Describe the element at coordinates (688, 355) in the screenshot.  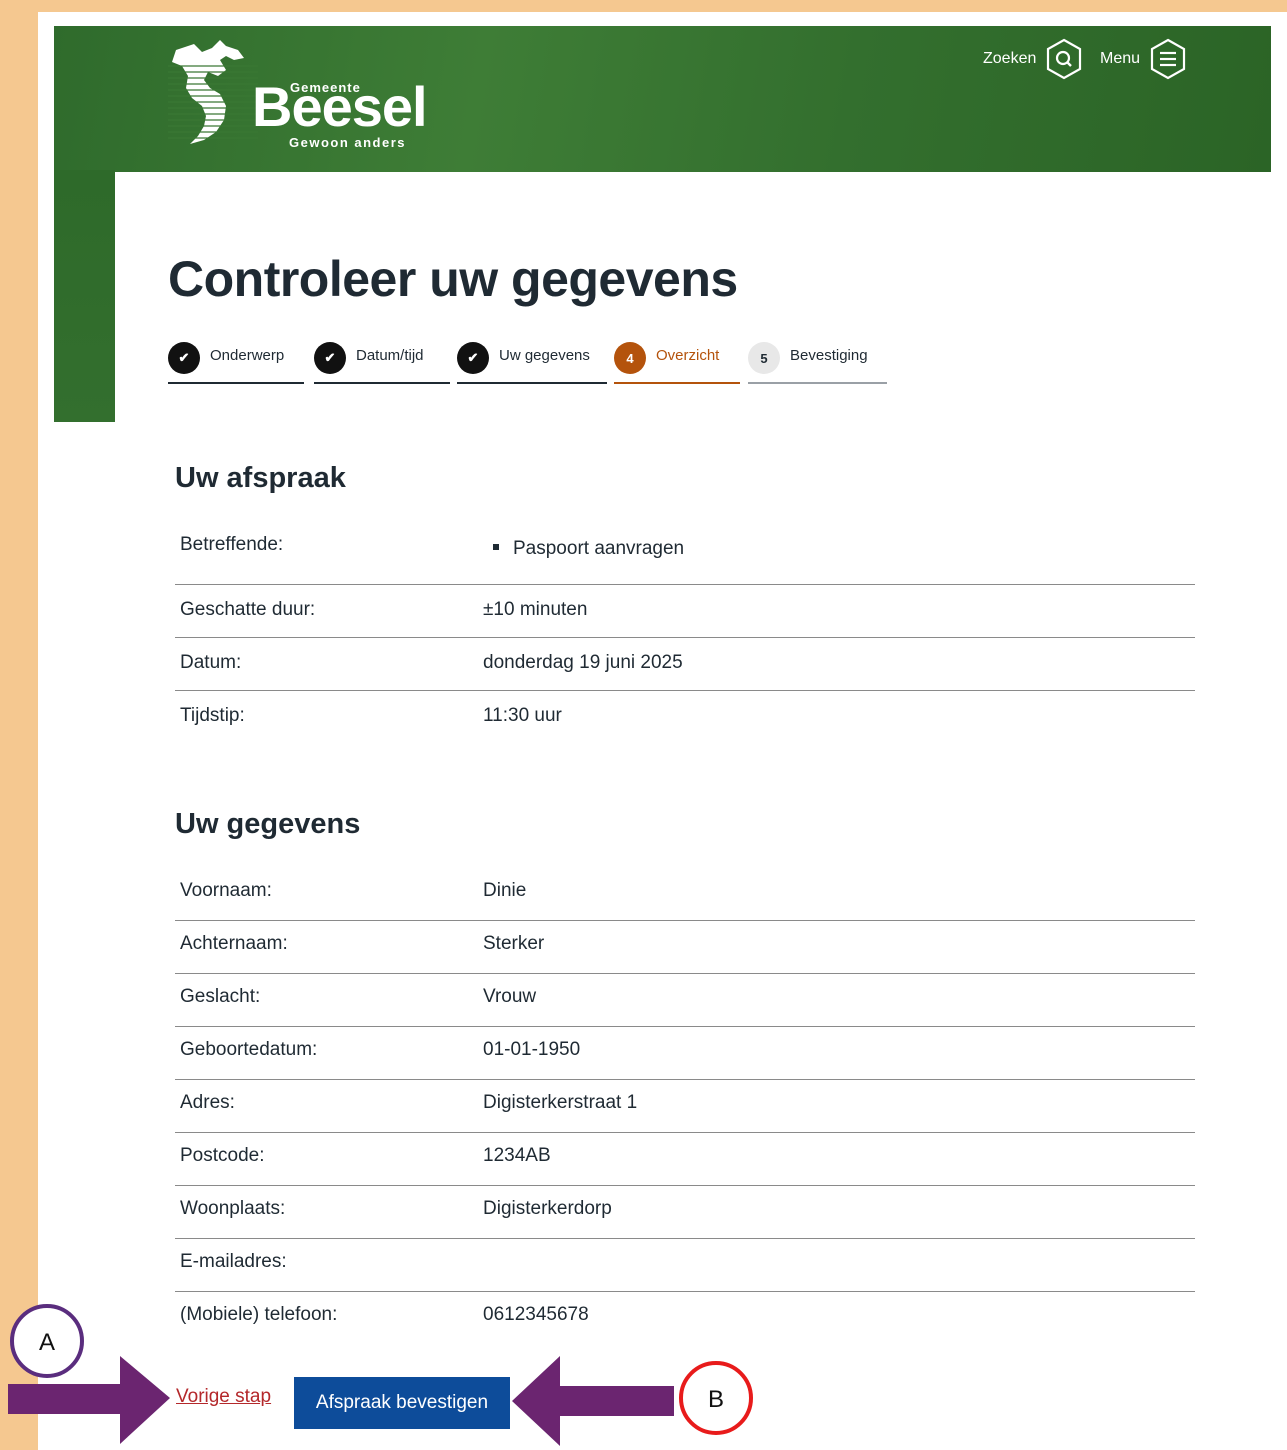
I see `step-label: Overzicht` at that location.